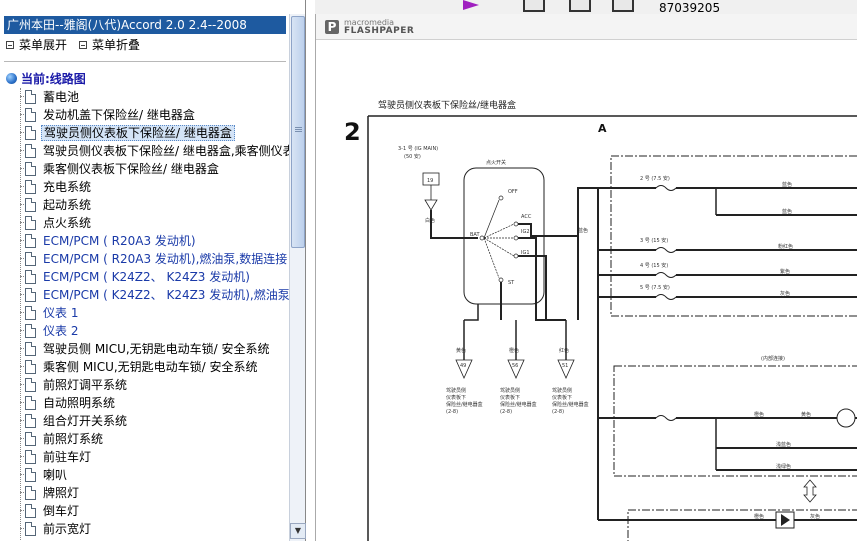 Image resolution: width=857 pixels, height=541 pixels. What do you see at coordinates (783, 444) in the screenshot?
I see `svg-text: 浅蓝色` at bounding box center [783, 444].